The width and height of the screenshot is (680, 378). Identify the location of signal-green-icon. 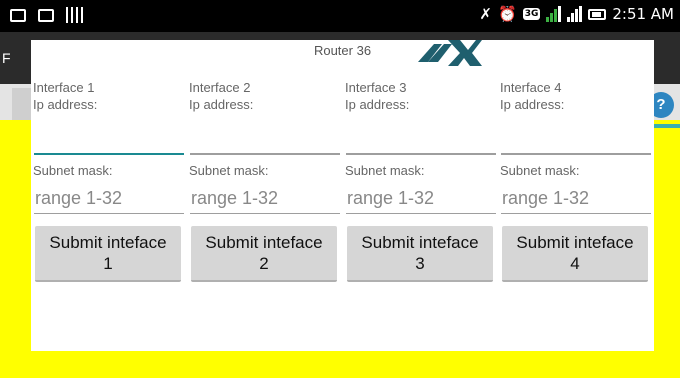
(554, 14).